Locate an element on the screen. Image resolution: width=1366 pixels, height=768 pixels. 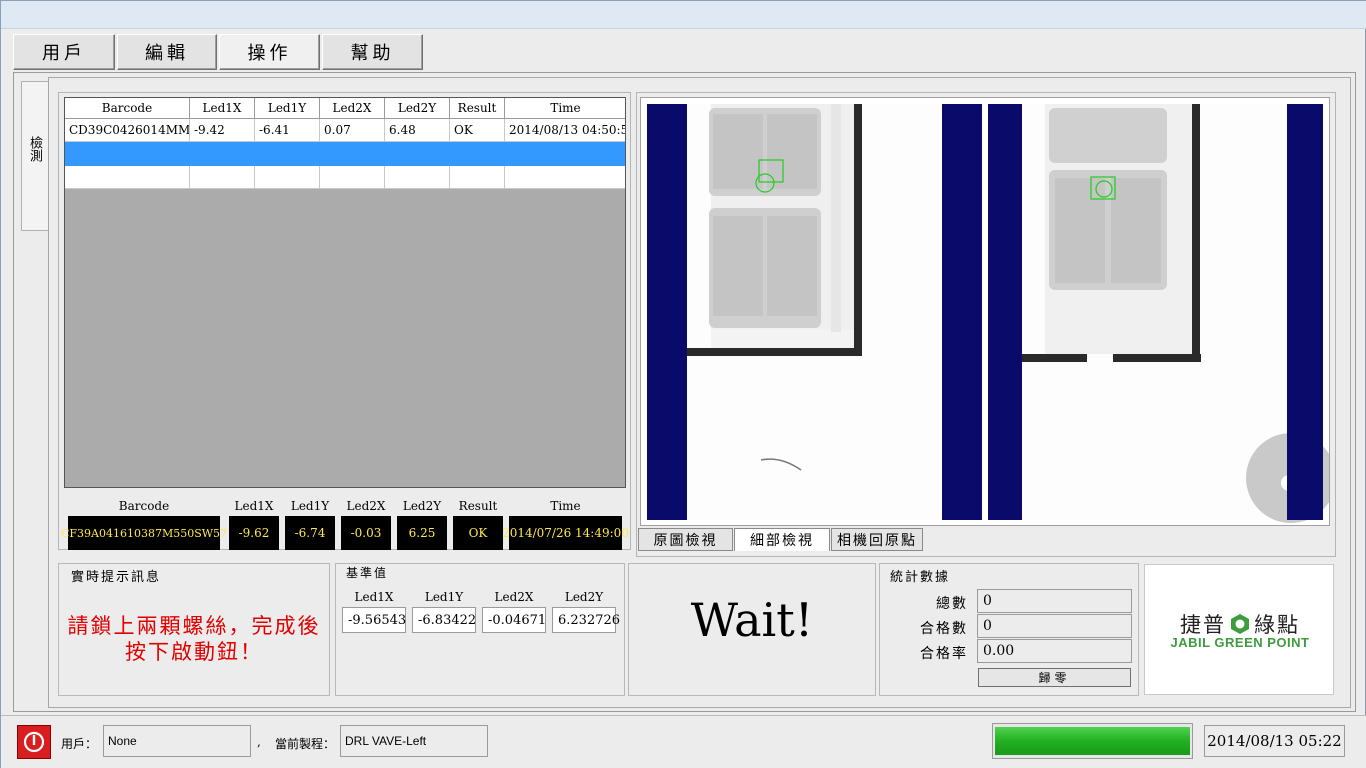
stats-label-pass: 合格數 is located at coordinates (944, 629).